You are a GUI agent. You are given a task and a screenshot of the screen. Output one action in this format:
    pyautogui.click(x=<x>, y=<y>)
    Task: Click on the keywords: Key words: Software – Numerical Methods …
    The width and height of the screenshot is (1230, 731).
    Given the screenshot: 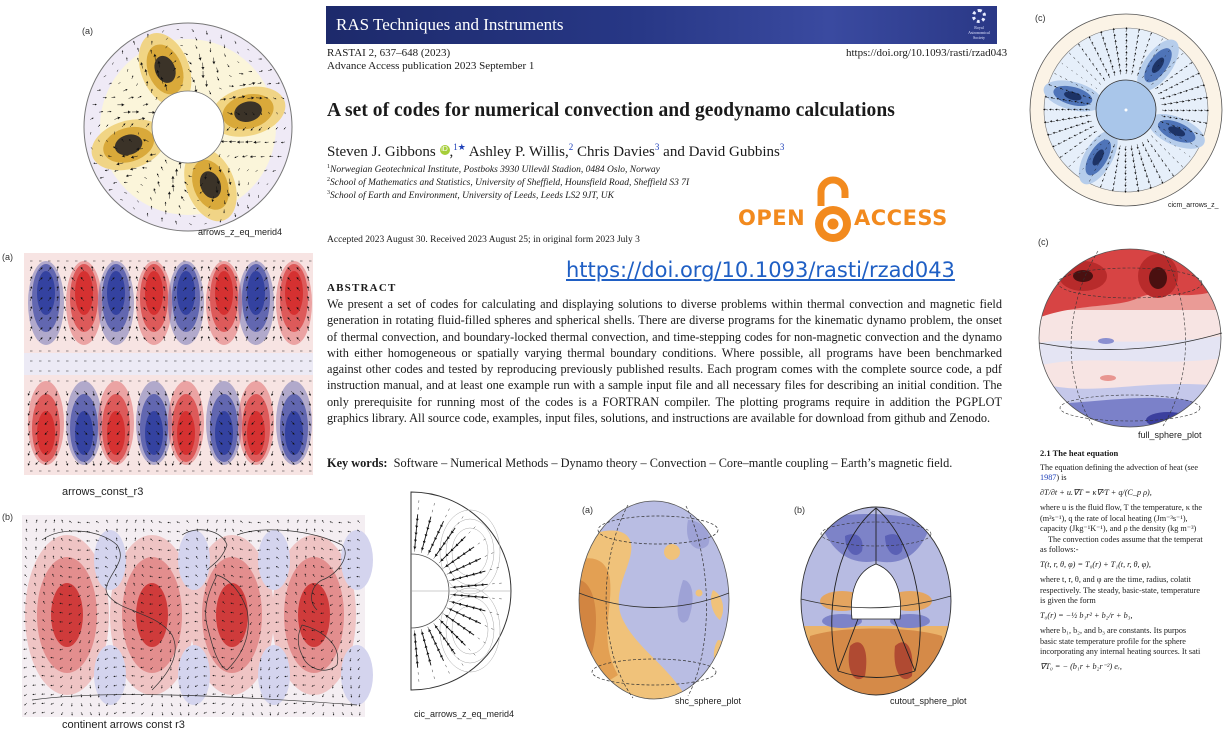 What is the action you would take?
    pyautogui.click(x=639, y=463)
    